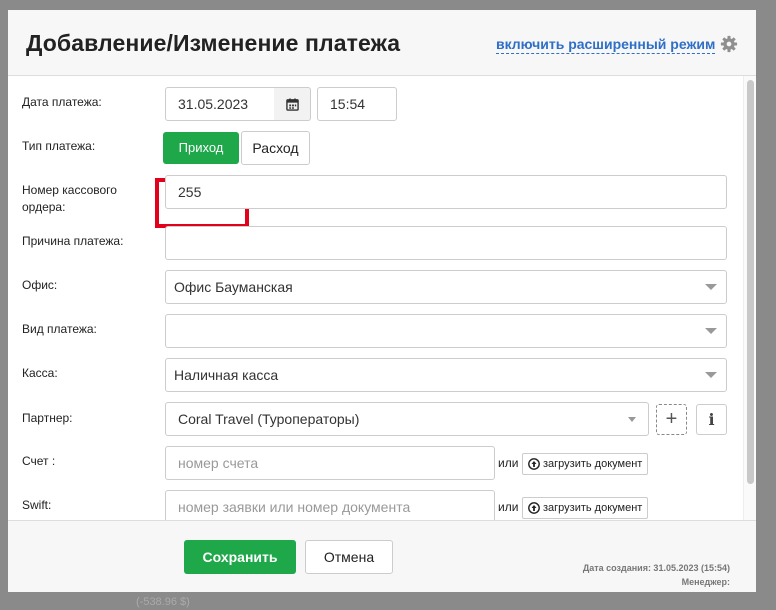 This screenshot has height=610, width=776. I want to click on payment-kind-select, so click(446, 331).